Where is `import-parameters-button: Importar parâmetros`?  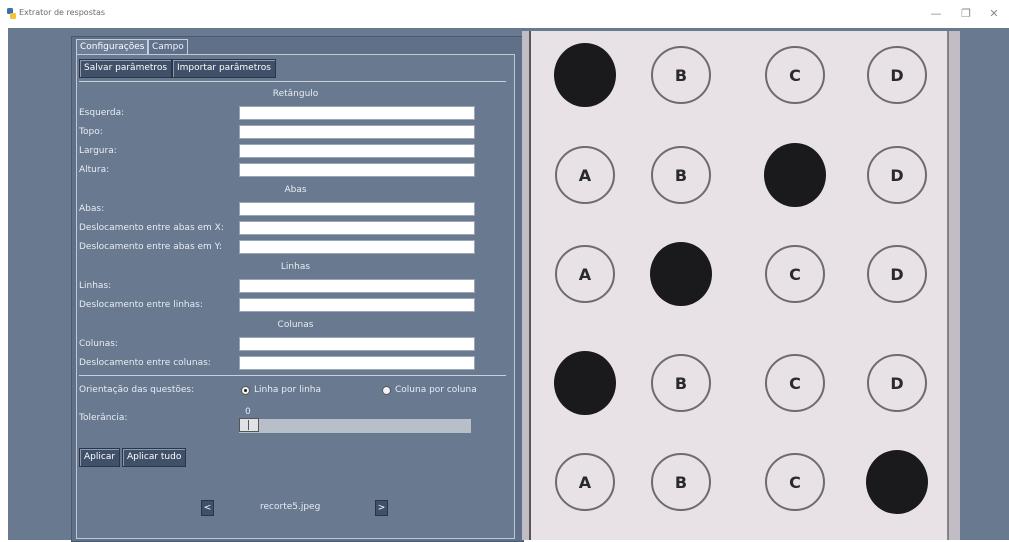 import-parameters-button: Importar parâmetros is located at coordinates (224, 68).